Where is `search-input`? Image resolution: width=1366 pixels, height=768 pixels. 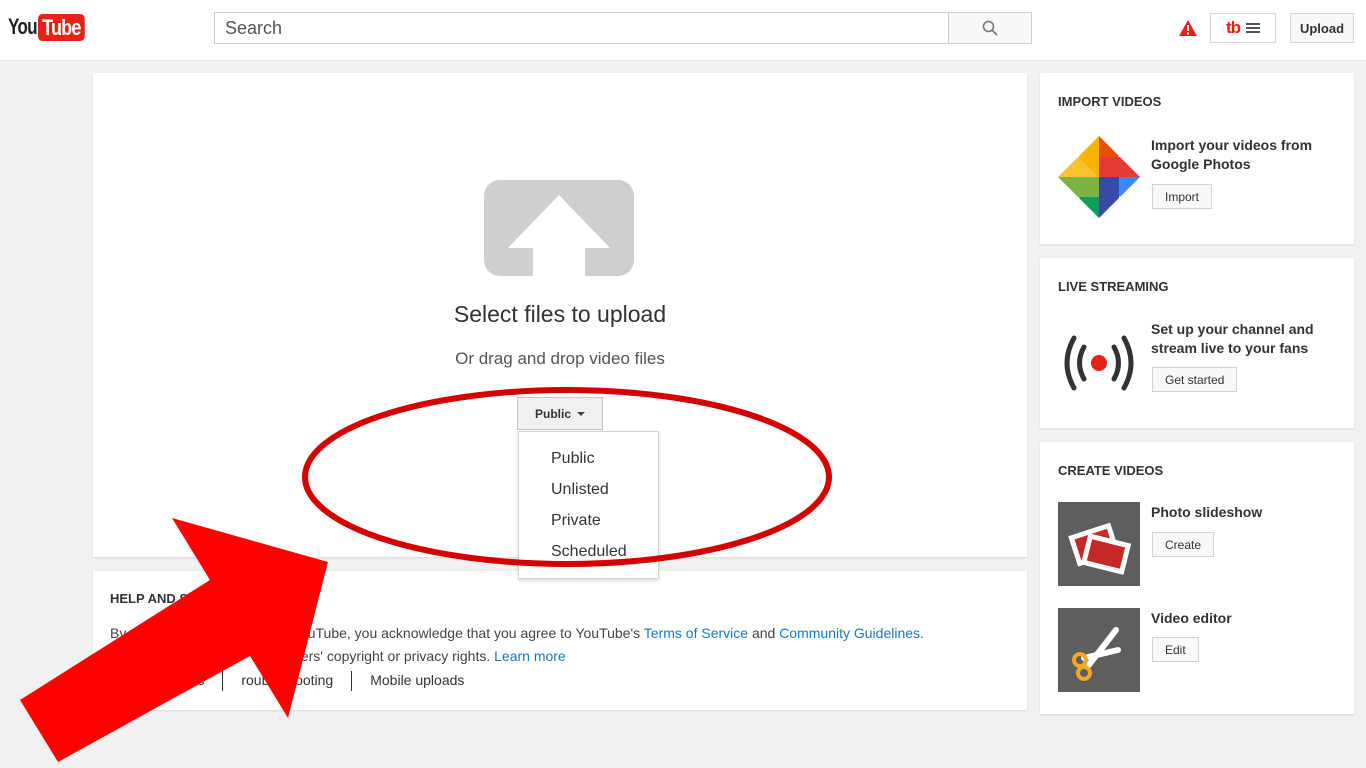 search-input is located at coordinates (581, 28).